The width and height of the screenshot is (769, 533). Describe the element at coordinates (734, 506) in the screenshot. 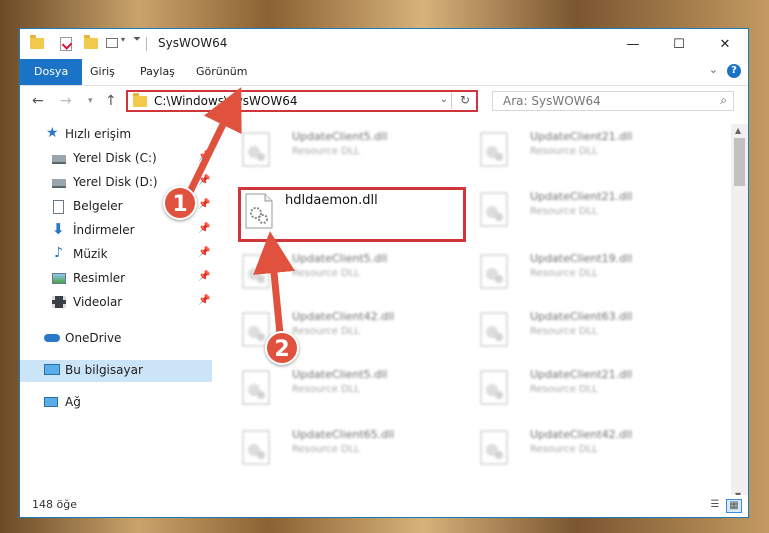

I see `large-icons-view-icon: ▦` at that location.